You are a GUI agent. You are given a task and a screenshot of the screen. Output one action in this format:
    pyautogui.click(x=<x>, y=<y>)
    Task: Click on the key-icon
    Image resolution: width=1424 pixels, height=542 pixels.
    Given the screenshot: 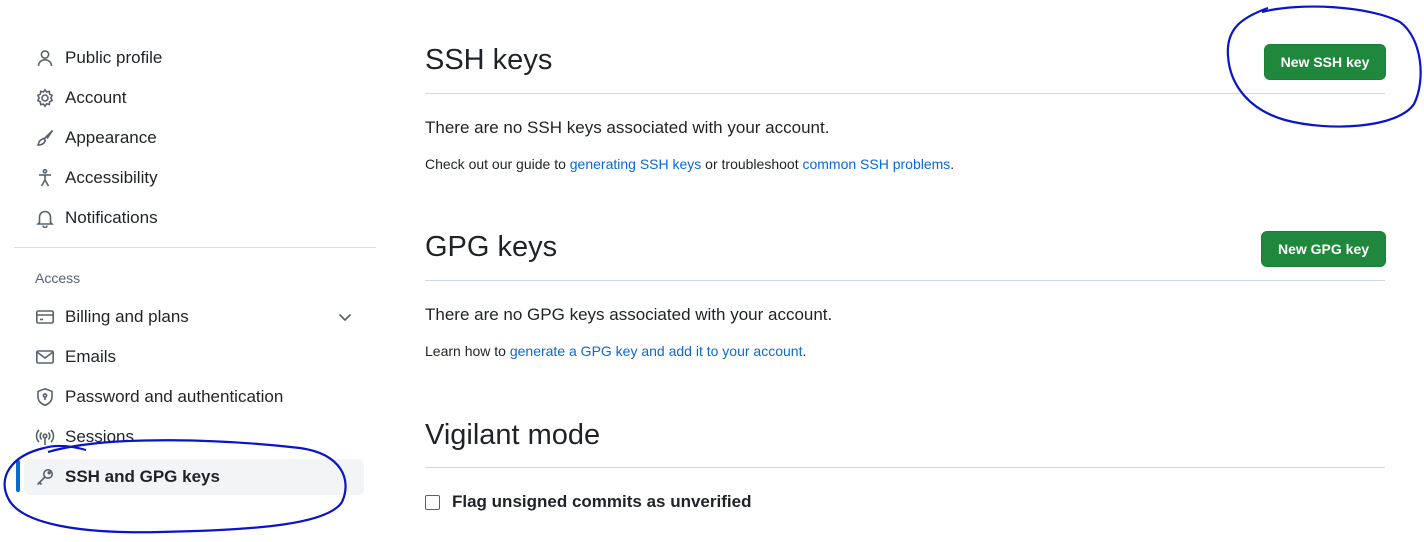 What is the action you would take?
    pyautogui.click(x=45, y=477)
    